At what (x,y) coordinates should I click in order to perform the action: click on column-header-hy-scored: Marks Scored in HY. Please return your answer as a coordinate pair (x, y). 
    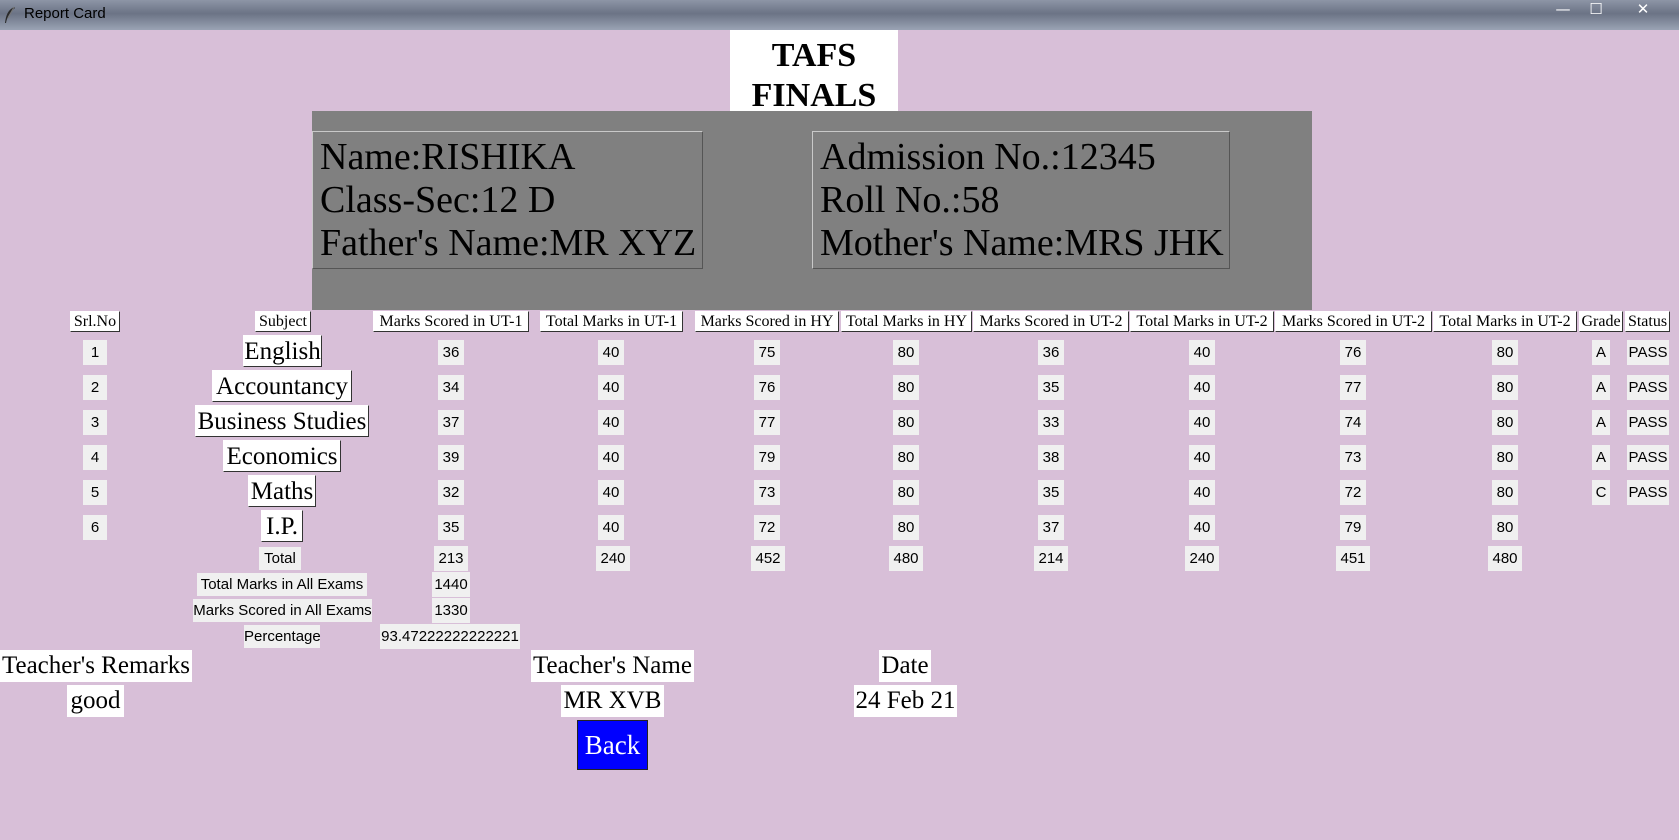
    Looking at the image, I should click on (767, 321).